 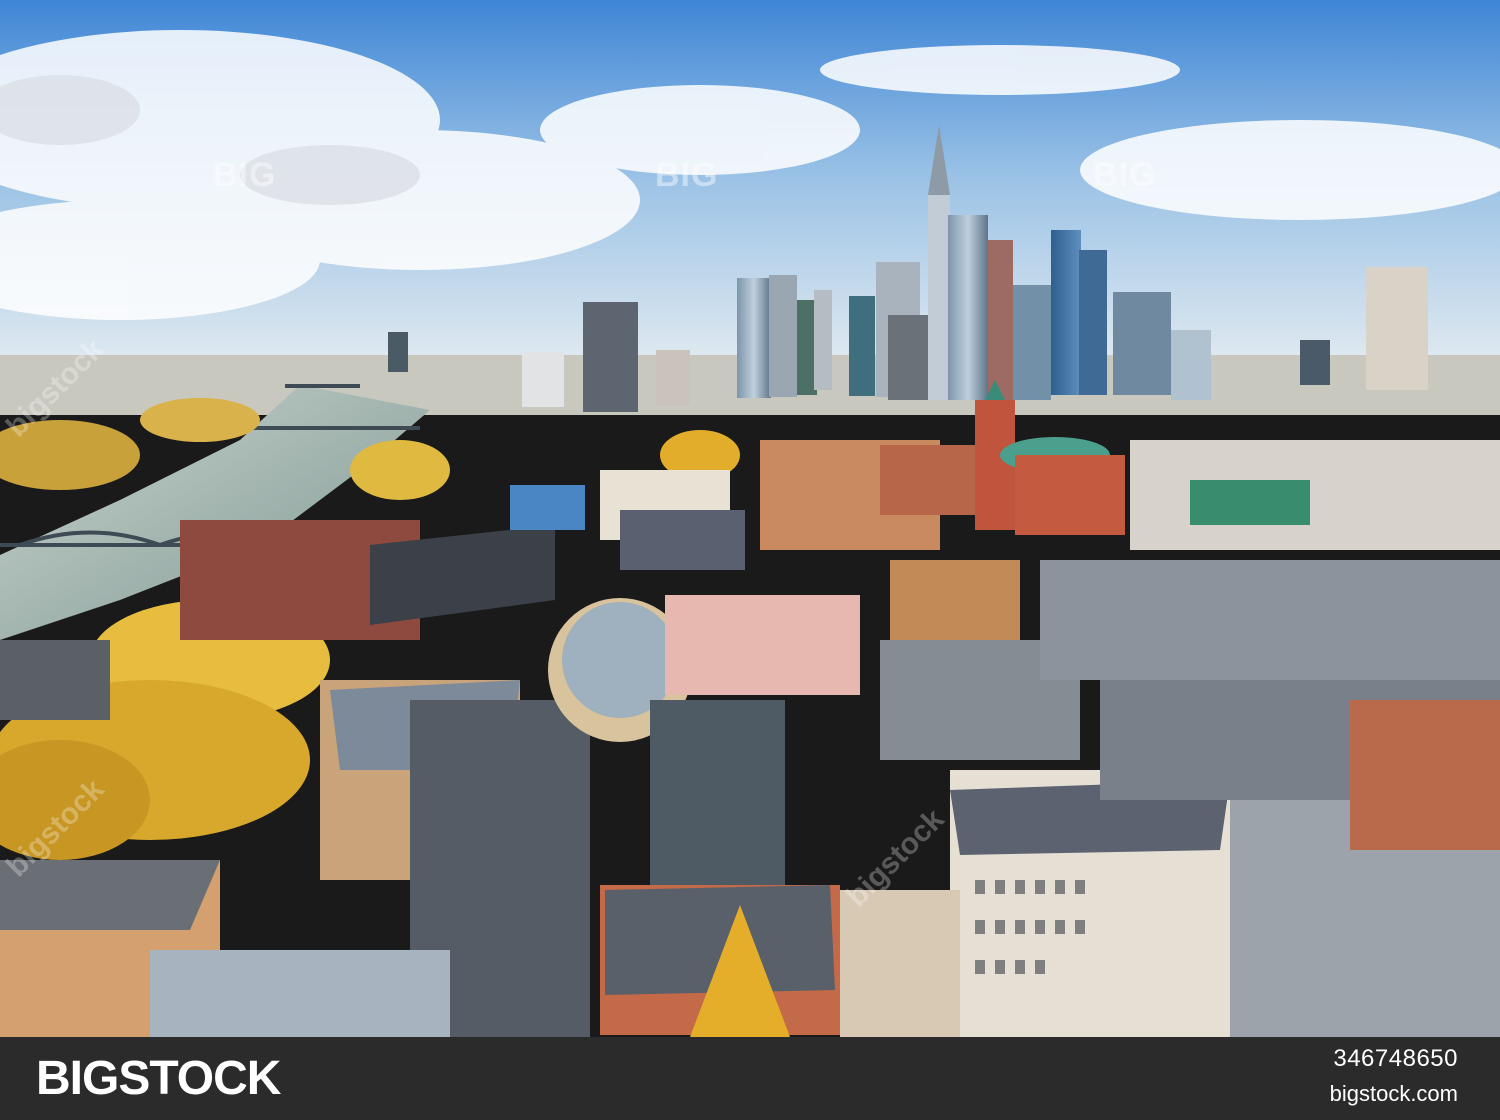 What do you see at coordinates (750, 1078) in the screenshot?
I see `footer-bar: BIGSTOCK 346748650 bigstock.com` at bounding box center [750, 1078].